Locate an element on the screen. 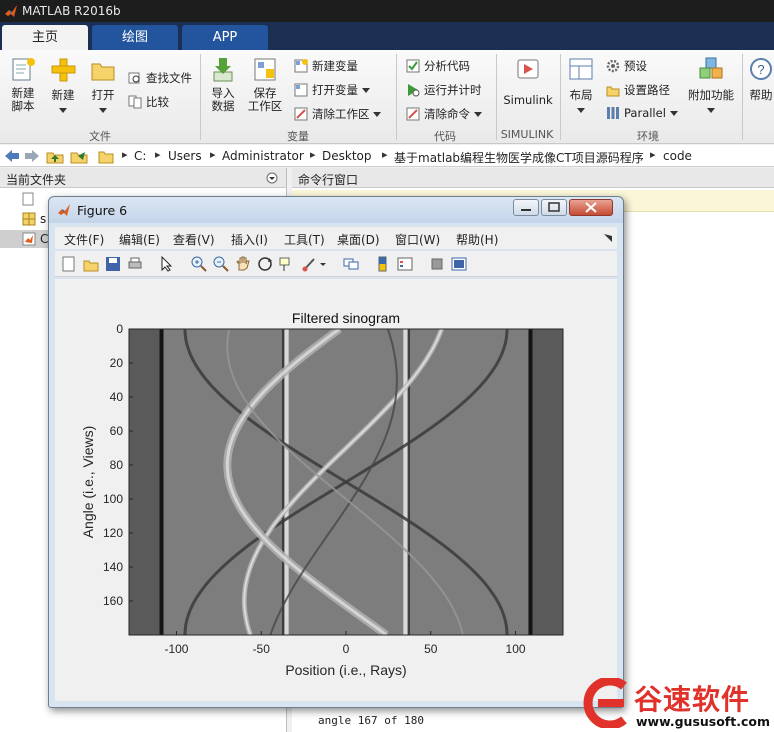 This screenshot has height=732, width=774. open-file-icon is located at coordinates (91, 264).